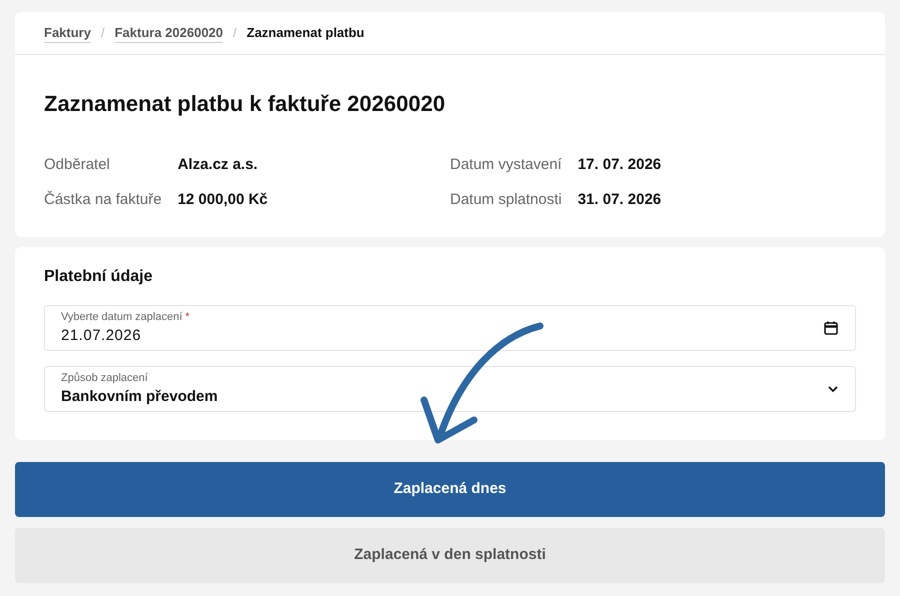  I want to click on field-label: Vyberte datum zaplacení, so click(121, 317).